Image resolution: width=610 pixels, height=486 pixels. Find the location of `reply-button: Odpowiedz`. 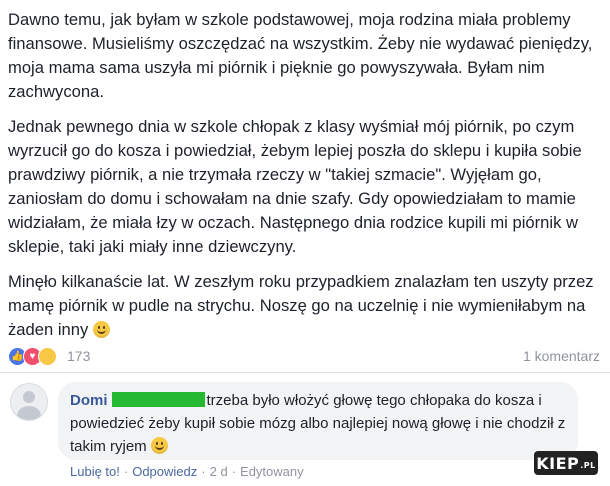

reply-button: Odpowiedz is located at coordinates (164, 471).